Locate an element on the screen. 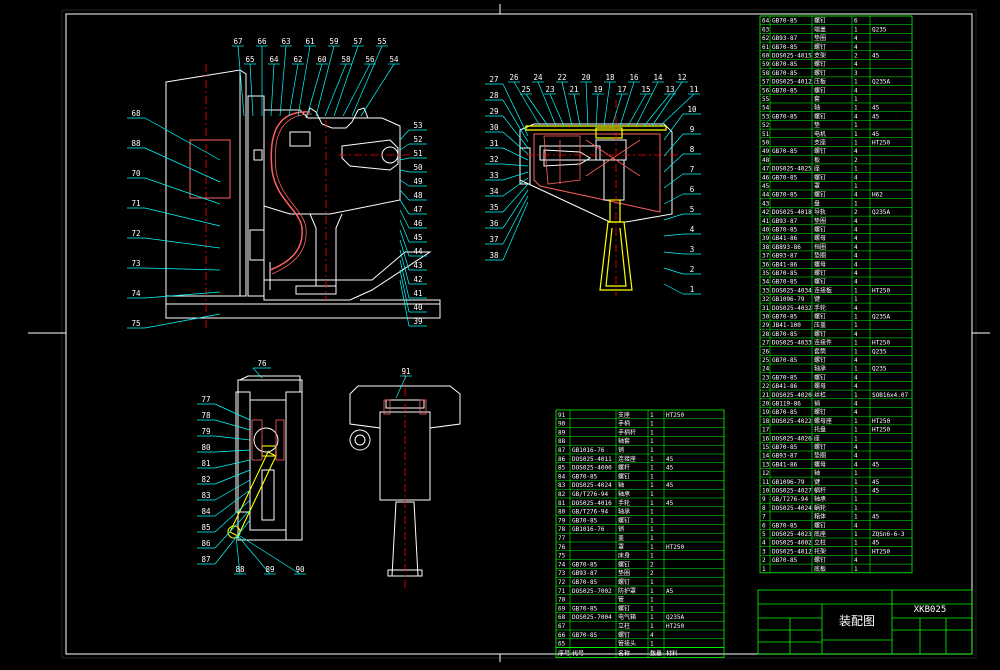  balloon-11: 11 is located at coordinates (693, 89).